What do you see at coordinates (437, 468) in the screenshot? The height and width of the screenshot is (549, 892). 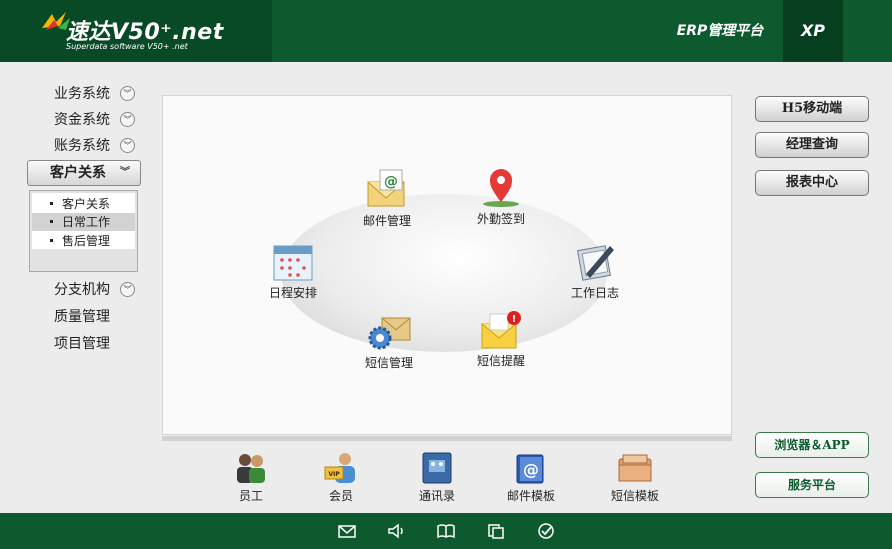 I see `address-book-icon` at bounding box center [437, 468].